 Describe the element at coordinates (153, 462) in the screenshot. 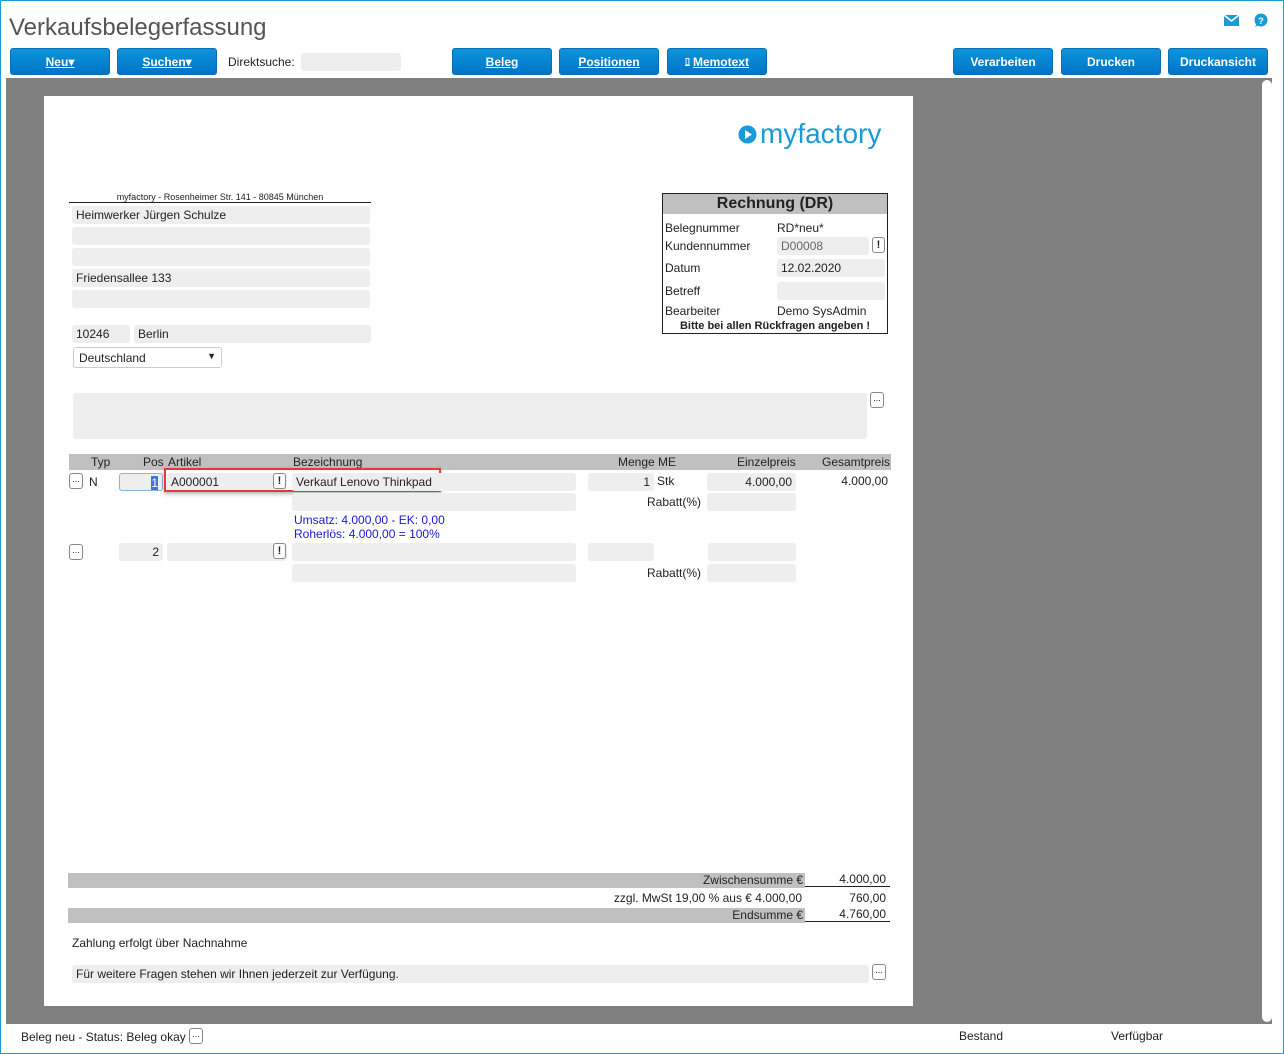

I see `col-pos: Pos` at that location.